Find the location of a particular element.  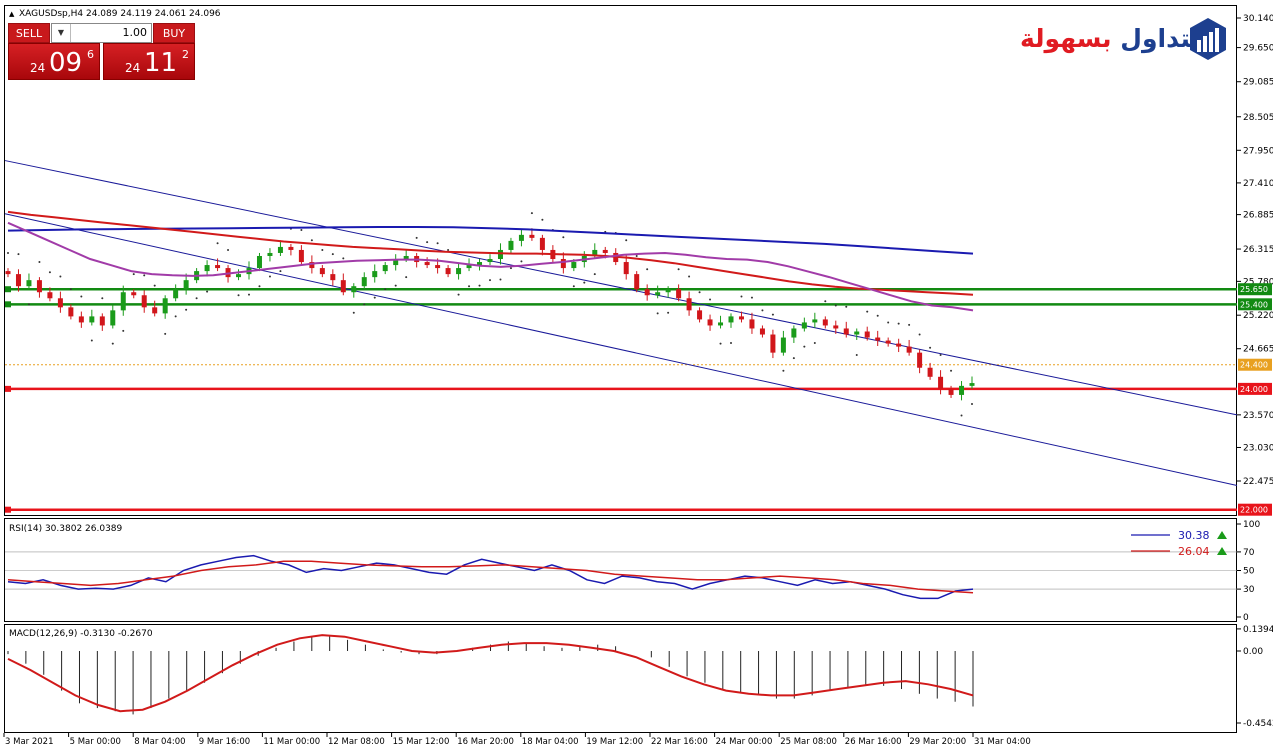

symbol-menu-icon: ▲ is located at coordinates (12, 14).